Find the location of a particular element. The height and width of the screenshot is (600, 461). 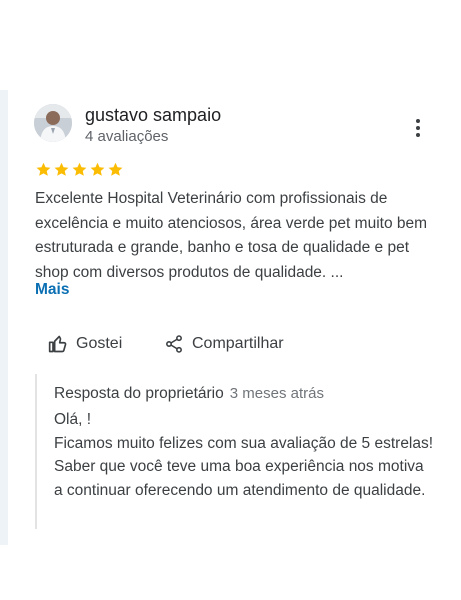

share-label: Compartilhar is located at coordinates (238, 343).